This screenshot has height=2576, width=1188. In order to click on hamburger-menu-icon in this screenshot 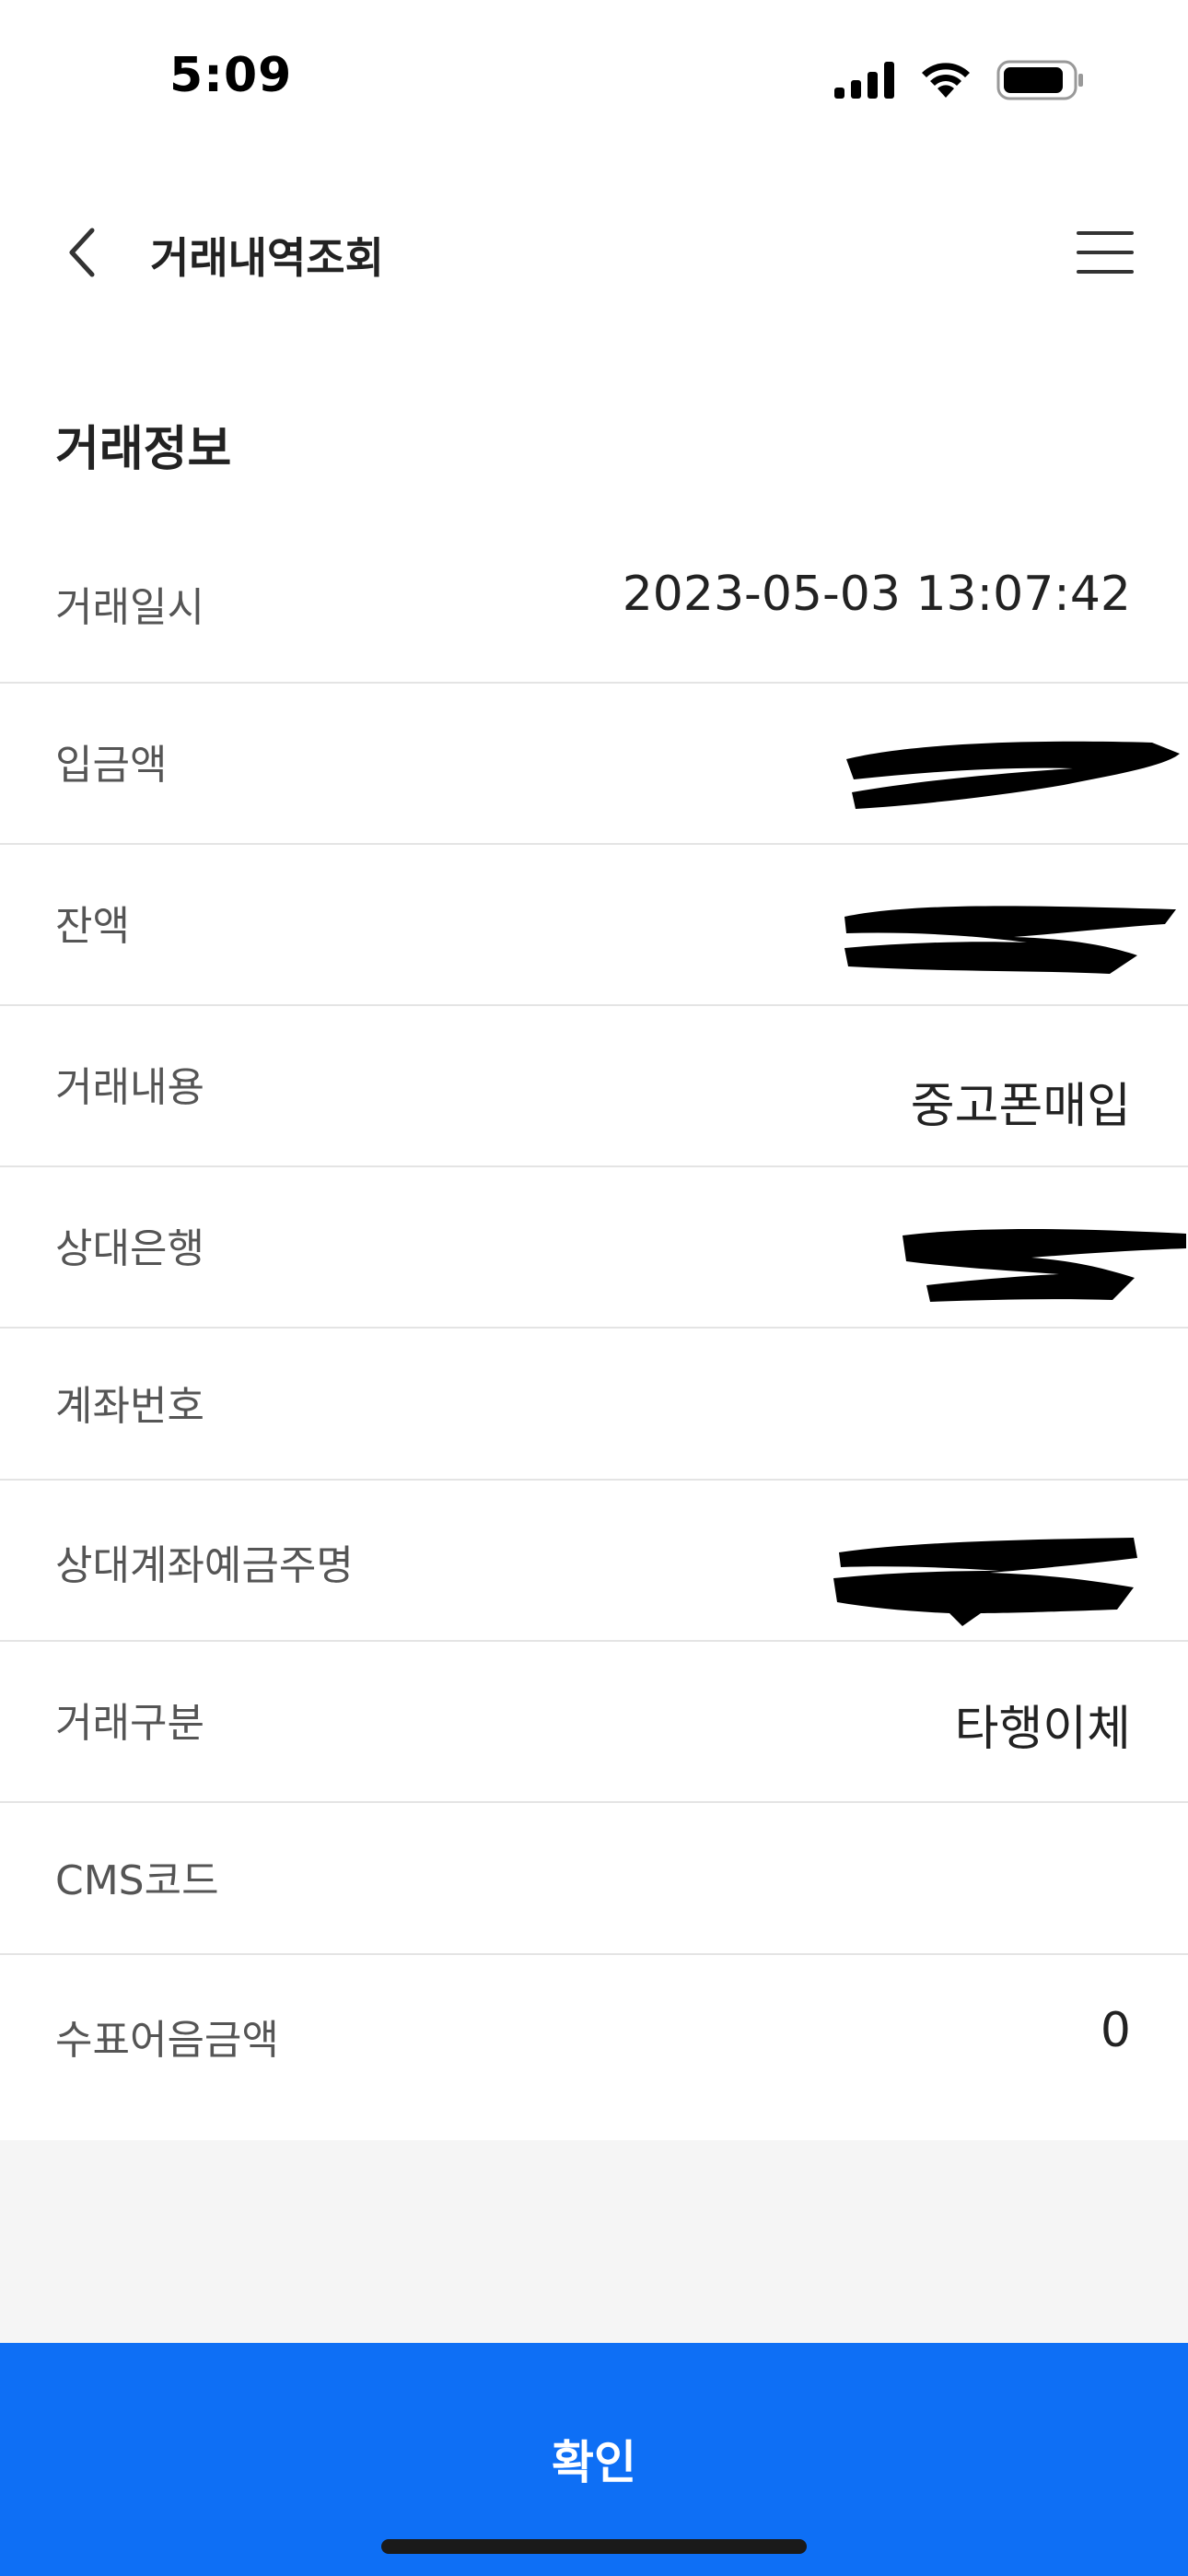, I will do `click(1105, 252)`.